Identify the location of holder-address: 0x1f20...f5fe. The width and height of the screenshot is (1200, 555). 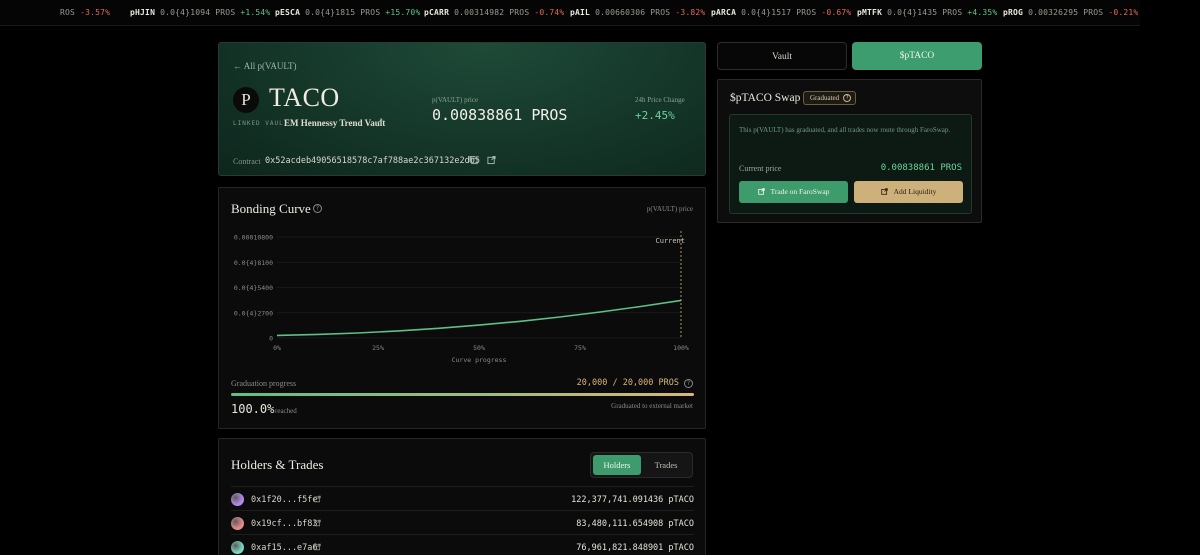
(284, 500).